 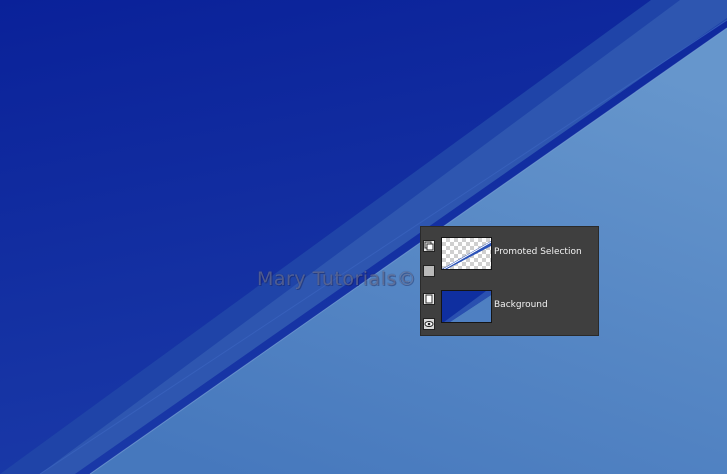 I want to click on gray-square-icon, so click(x=429, y=271).